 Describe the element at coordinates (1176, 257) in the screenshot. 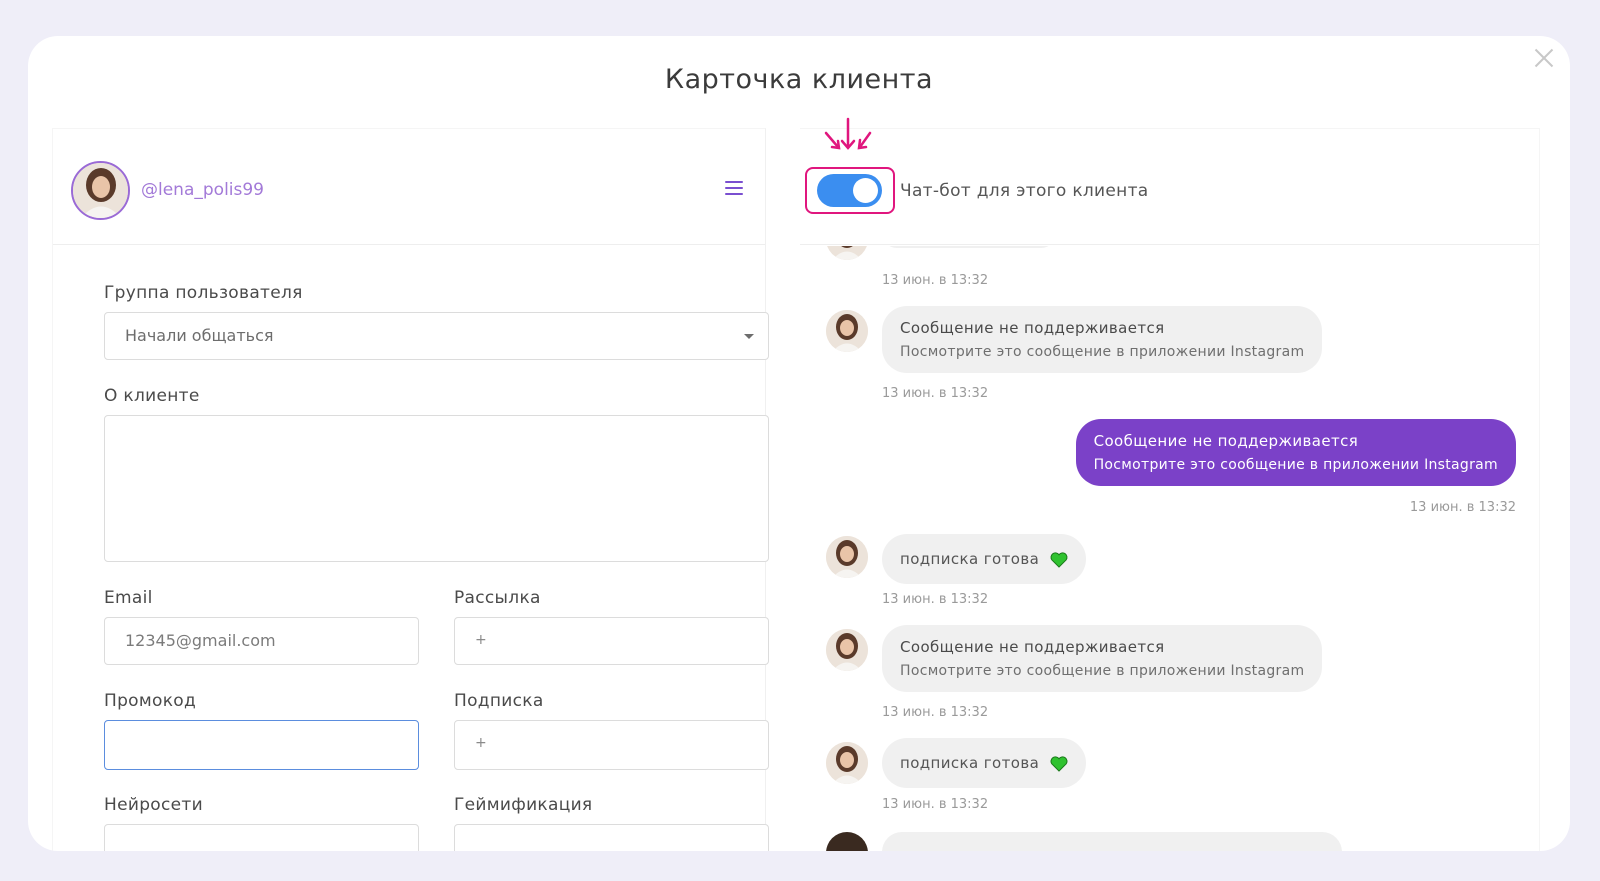

I see `list-item` at that location.